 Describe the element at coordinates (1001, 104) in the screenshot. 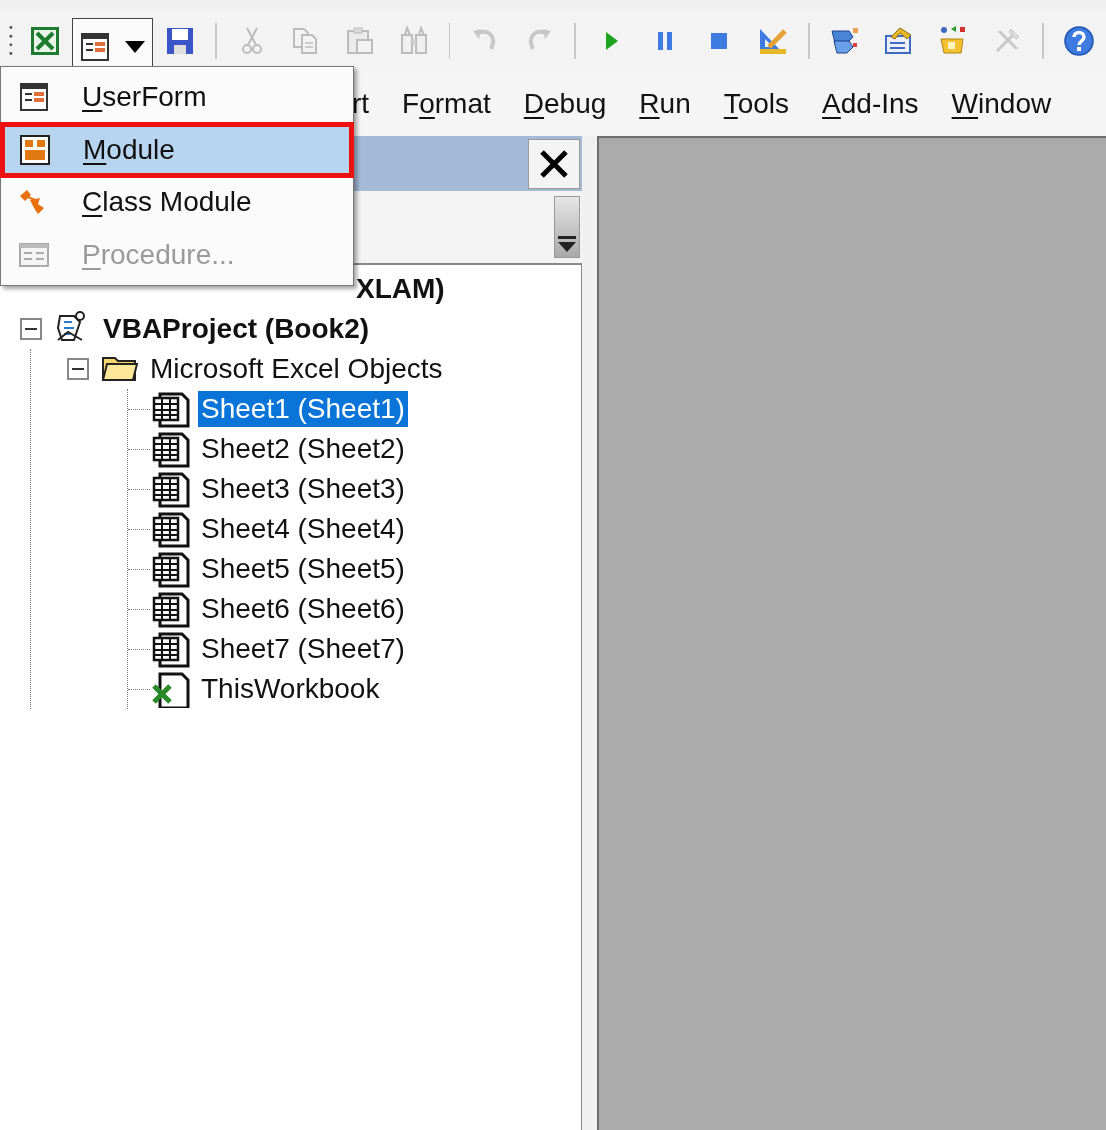

I see `menu-item: Window` at that location.